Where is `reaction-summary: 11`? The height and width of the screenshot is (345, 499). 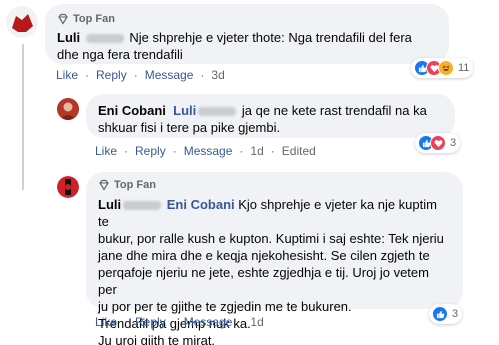 reaction-summary: 11 is located at coordinates (442, 68).